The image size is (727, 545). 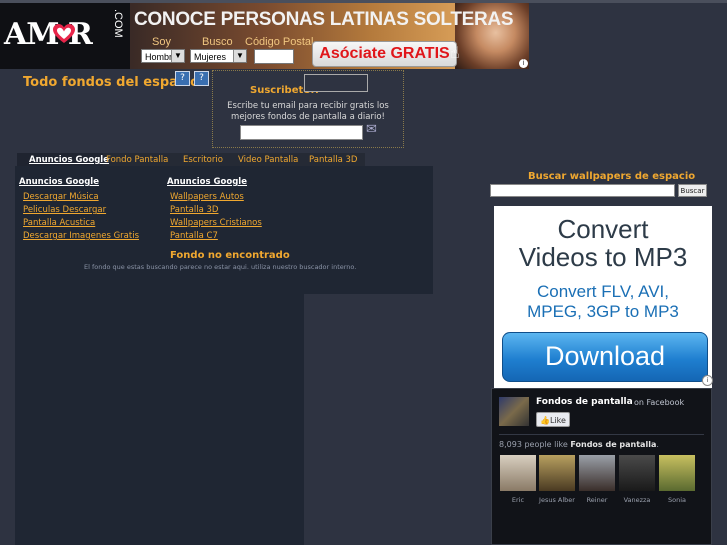 What do you see at coordinates (579, 444) in the screenshot?
I see `facebook-like-count: 8,093 people like Fondos de pantalla.` at bounding box center [579, 444].